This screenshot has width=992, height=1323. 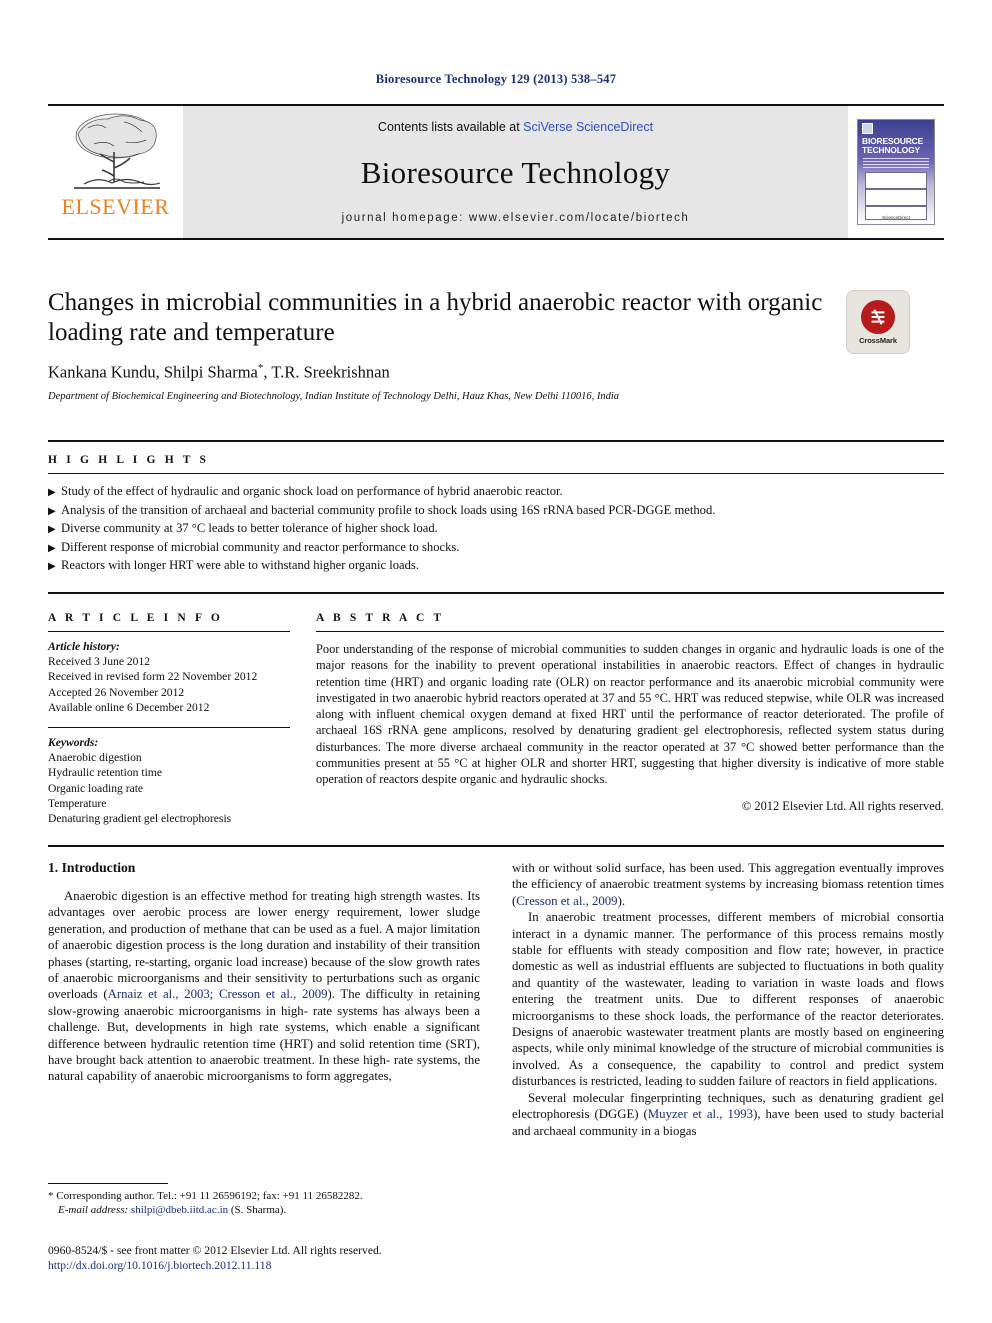 I want to click on sciencedirect-link: SciVerse ScienceDirect, so click(x=588, y=127).